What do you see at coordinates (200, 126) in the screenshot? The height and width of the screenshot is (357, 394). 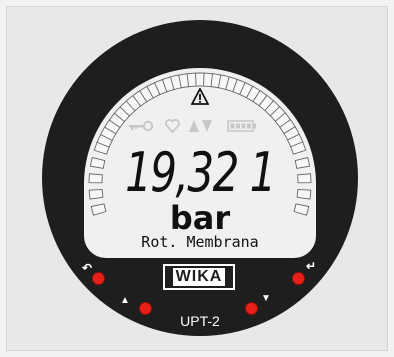 I see `trend-arrows-icon` at bounding box center [200, 126].